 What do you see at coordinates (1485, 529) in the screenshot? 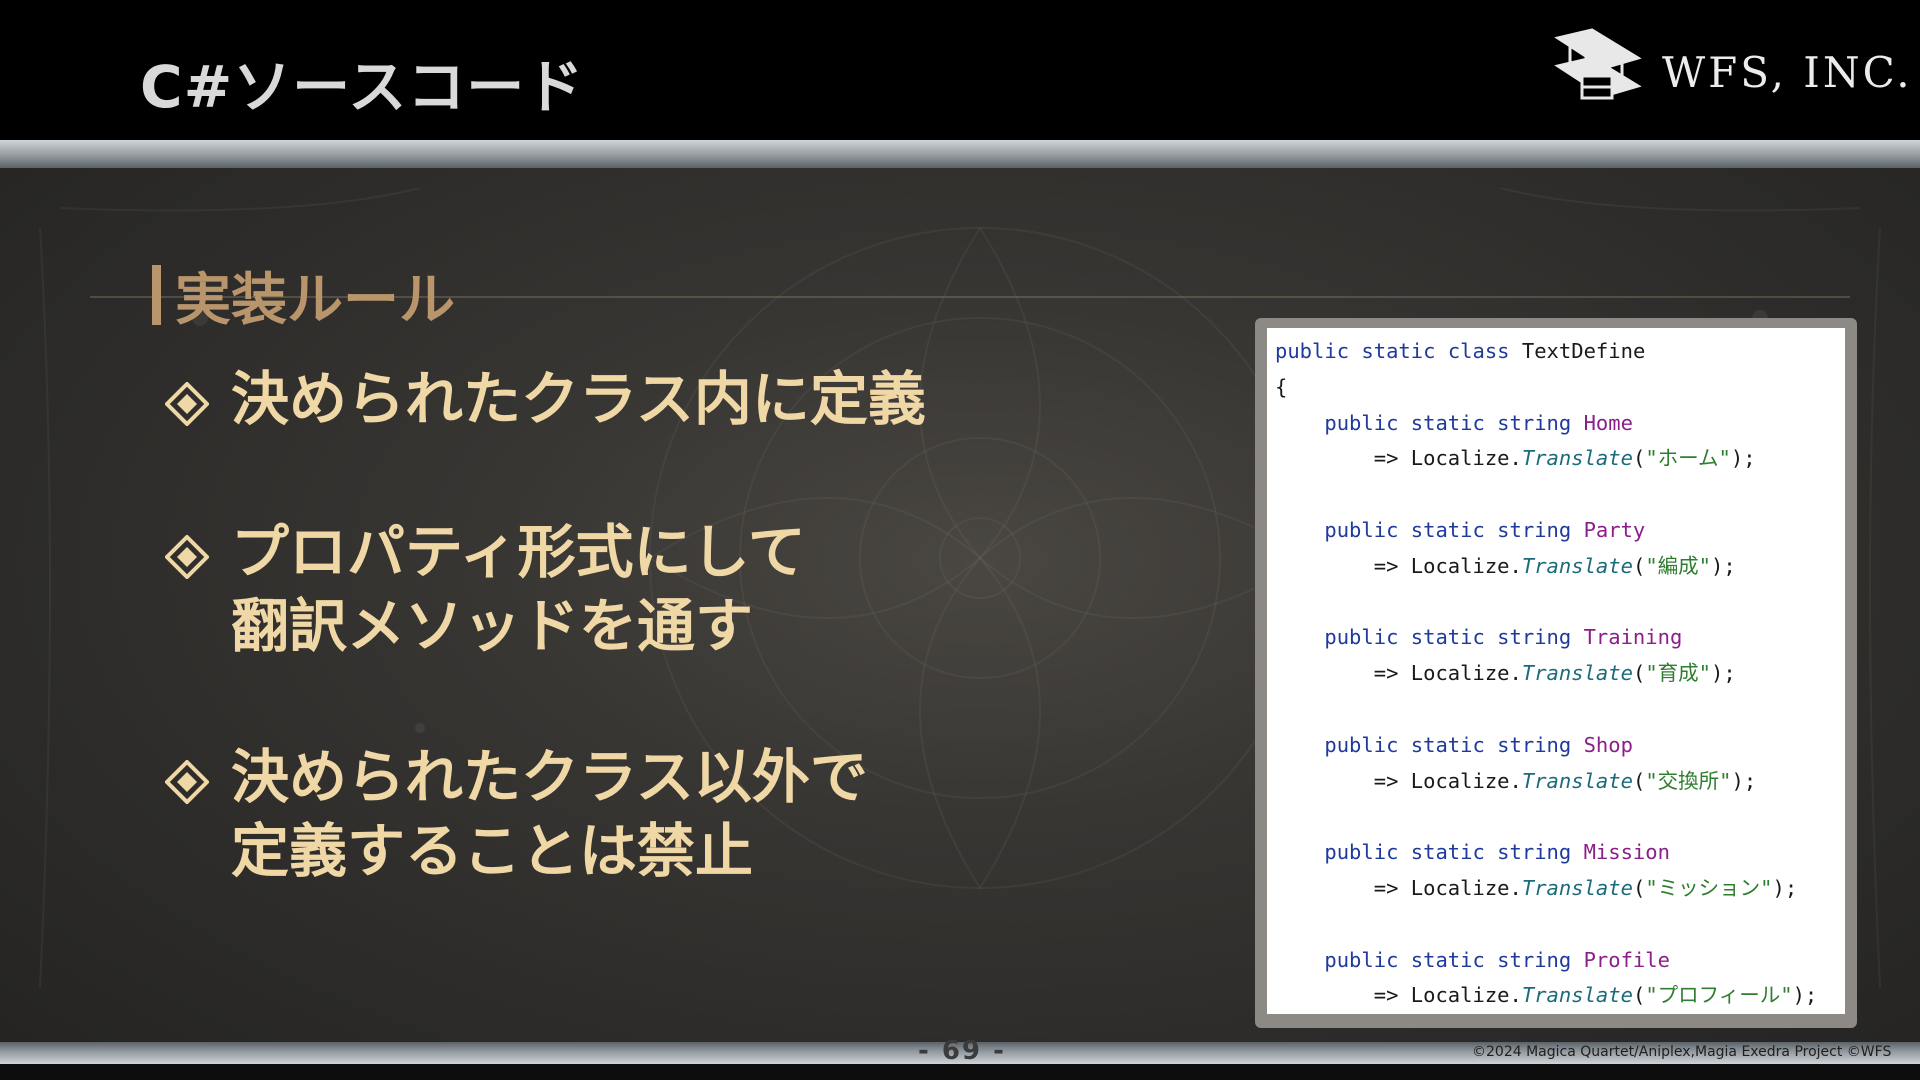
I see `code-line-prop: public static string Party` at bounding box center [1485, 529].